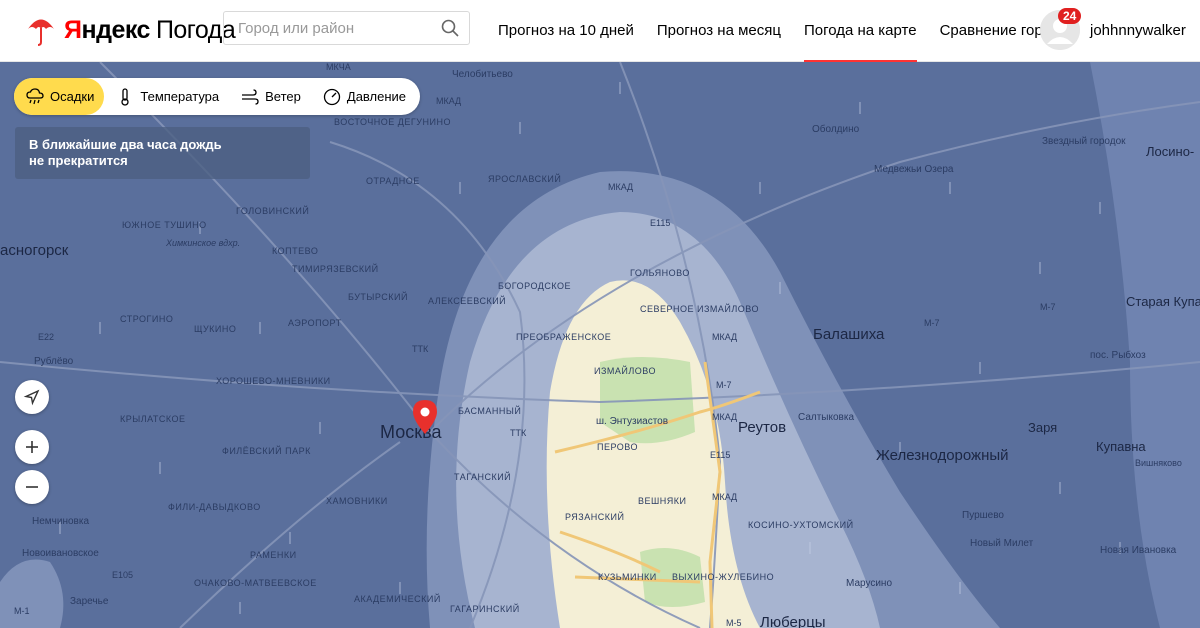  What do you see at coordinates (723, 577) in the screenshot?
I see `map-label-vykhino: ВЫХИНО-ЖУЛЕБИНО` at bounding box center [723, 577].